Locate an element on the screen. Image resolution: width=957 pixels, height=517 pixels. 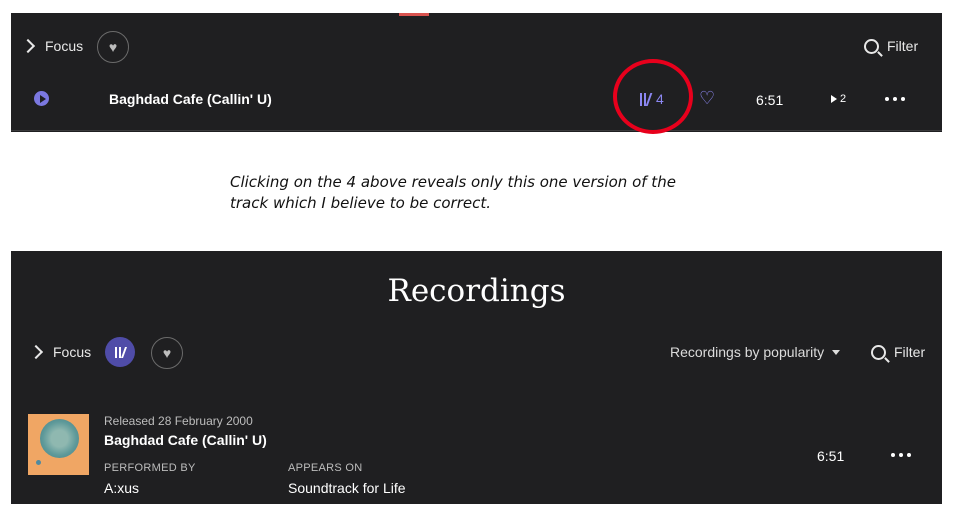
page-title: Recordings is located at coordinates (476, 291).